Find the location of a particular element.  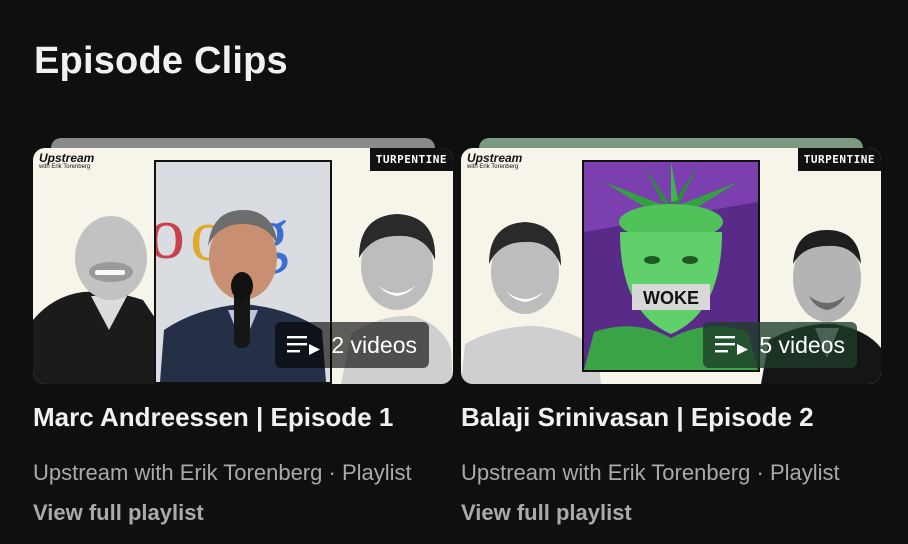

person-photo-left is located at coordinates (531, 296).